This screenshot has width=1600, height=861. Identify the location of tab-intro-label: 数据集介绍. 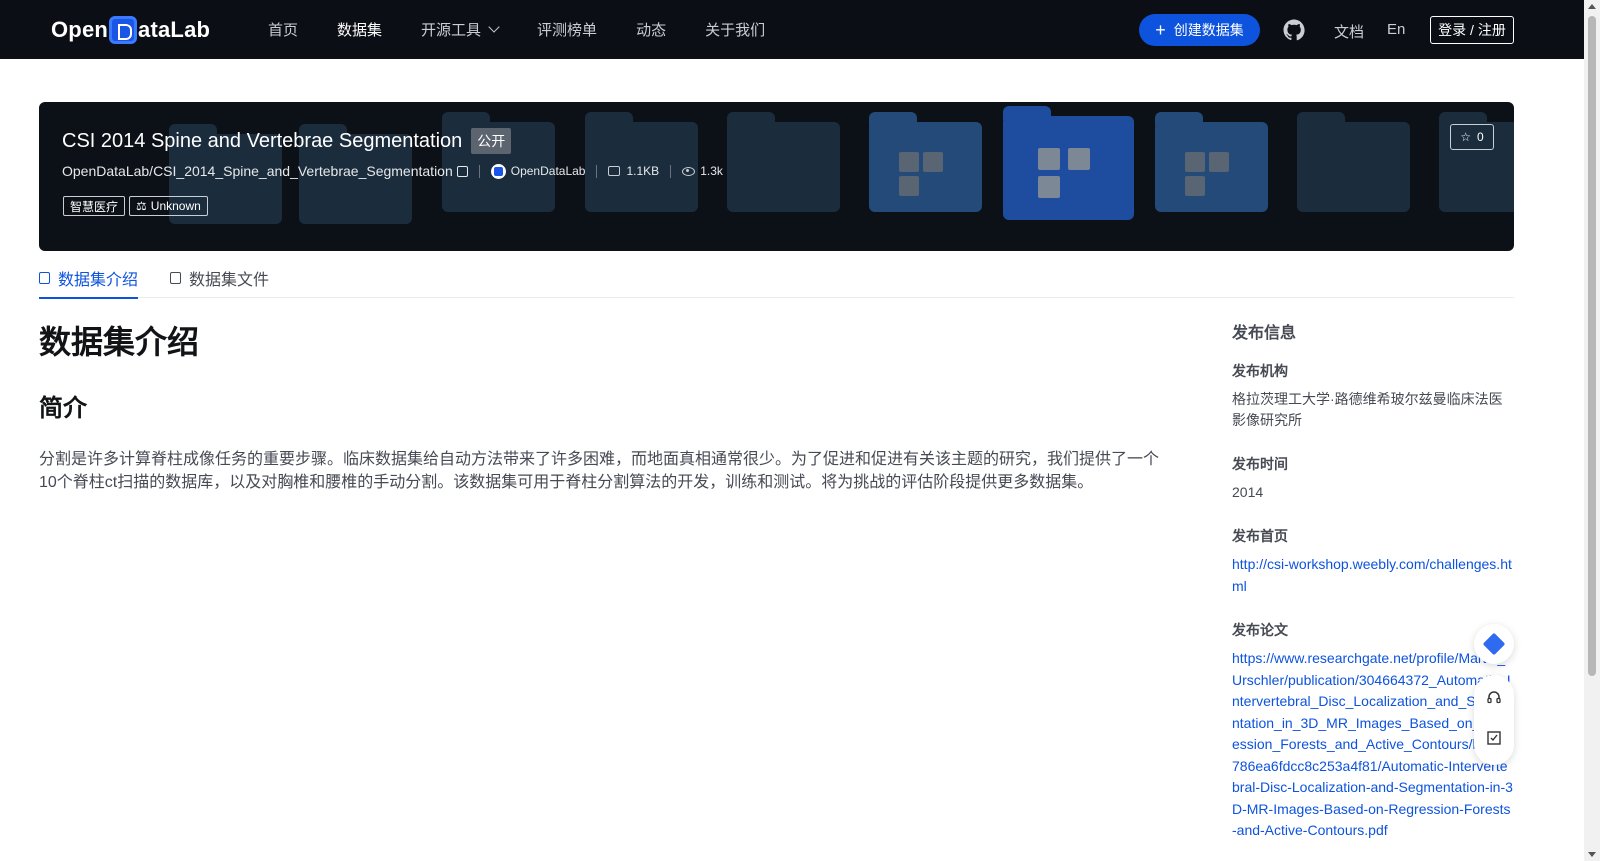
(98, 280).